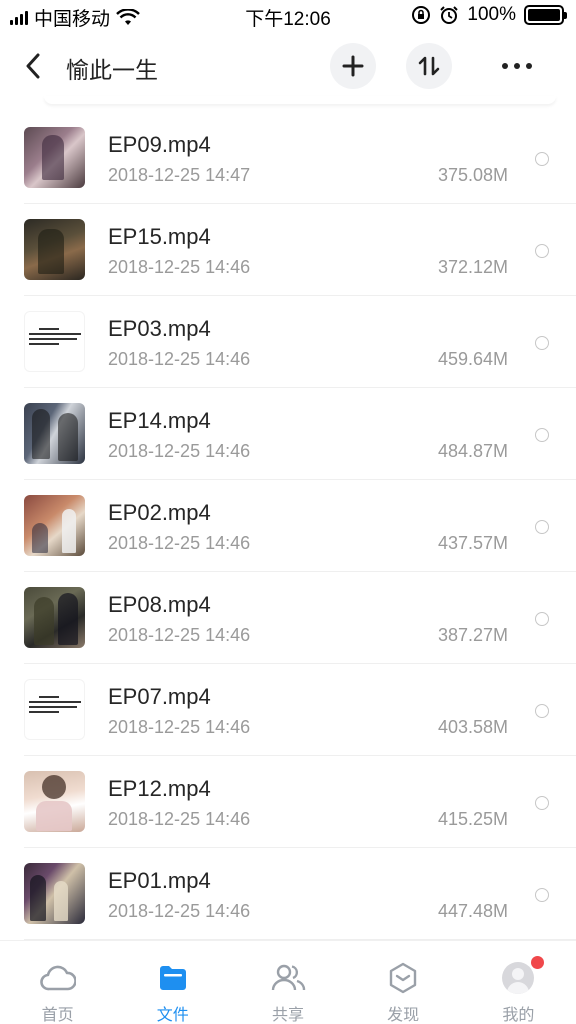 Image resolution: width=576 pixels, height=1024 pixels. Describe the element at coordinates (57, 1015) in the screenshot. I see `tab-label: 首页` at that location.